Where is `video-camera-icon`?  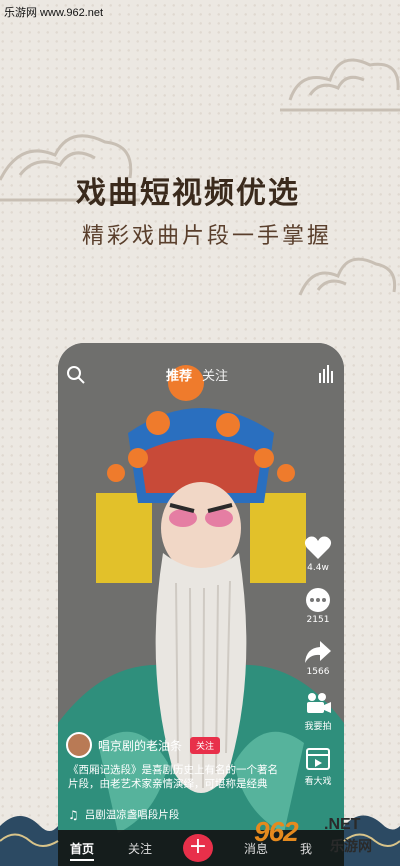 video-camera-icon is located at coordinates (319, 703).